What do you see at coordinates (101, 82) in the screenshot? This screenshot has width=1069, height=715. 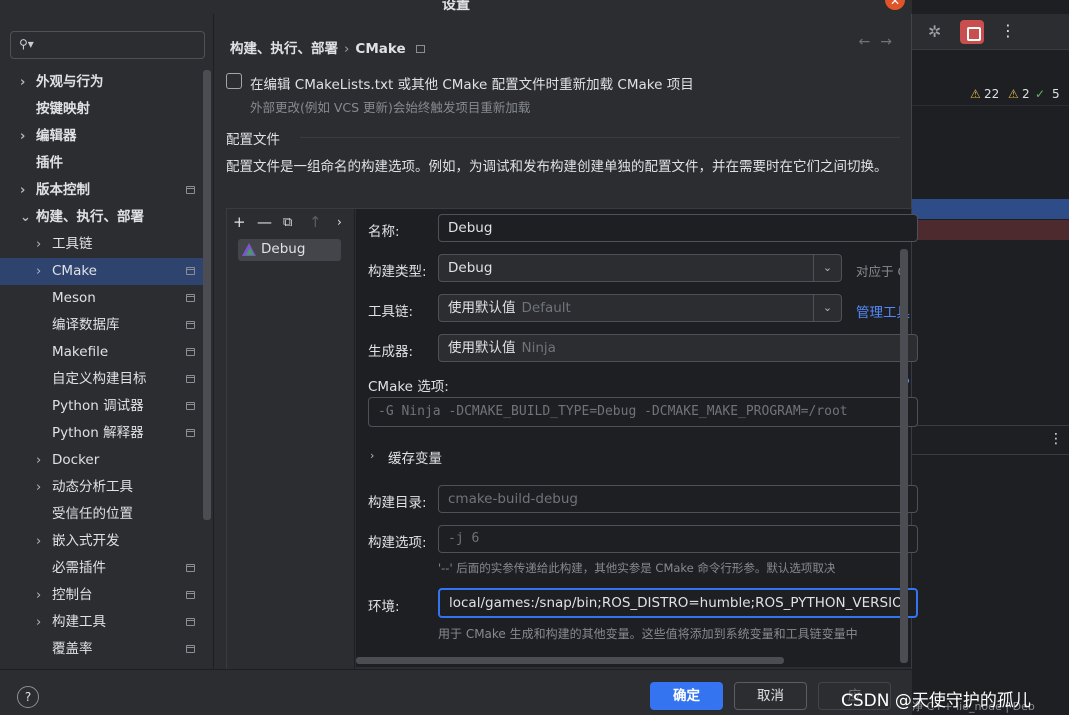 I see `sidebar-item: › 外观与行为` at bounding box center [101, 82].